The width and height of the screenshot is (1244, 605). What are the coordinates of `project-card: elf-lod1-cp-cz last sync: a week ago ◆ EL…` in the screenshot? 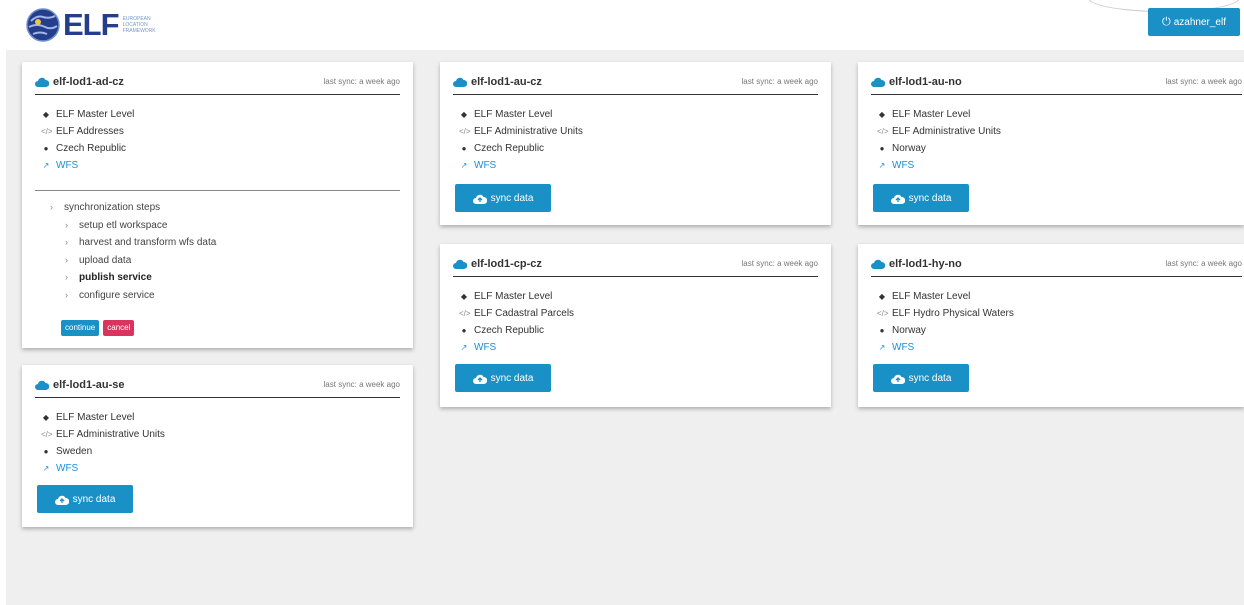 It's located at (635, 325).